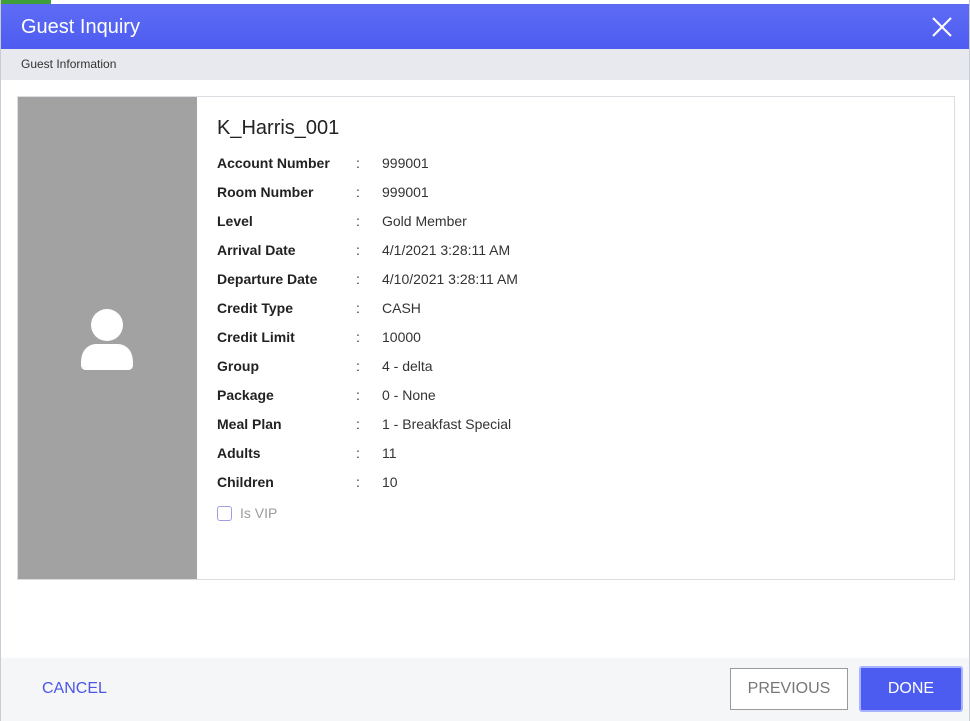  What do you see at coordinates (389, 453) in the screenshot?
I see `field-value: 11` at bounding box center [389, 453].